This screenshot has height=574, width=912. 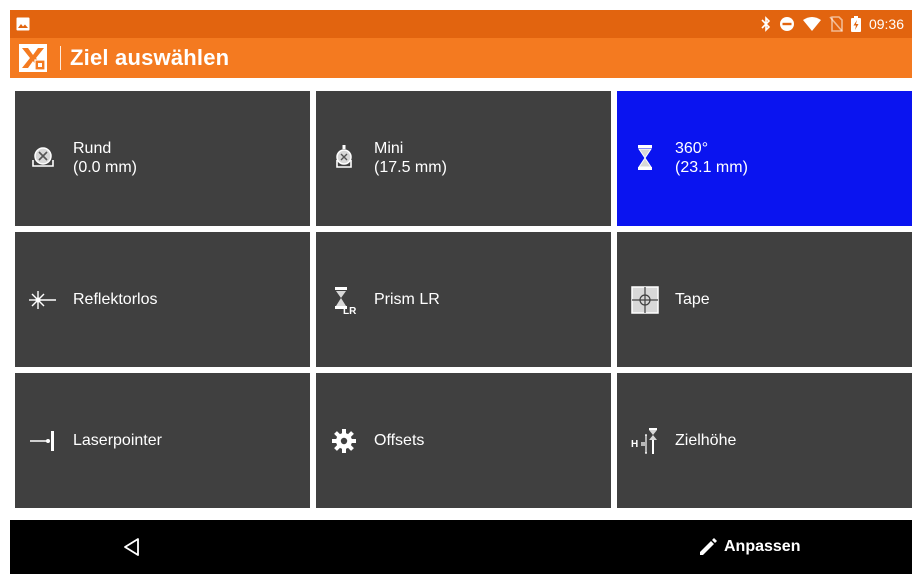 I want to click on target-height-icon: H, so click(x=644, y=441).